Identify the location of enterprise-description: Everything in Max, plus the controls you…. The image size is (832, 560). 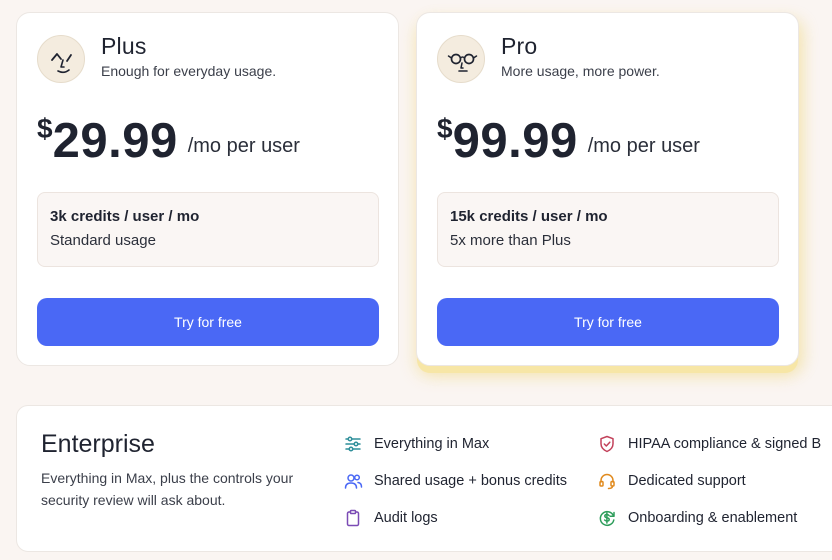
(167, 489).